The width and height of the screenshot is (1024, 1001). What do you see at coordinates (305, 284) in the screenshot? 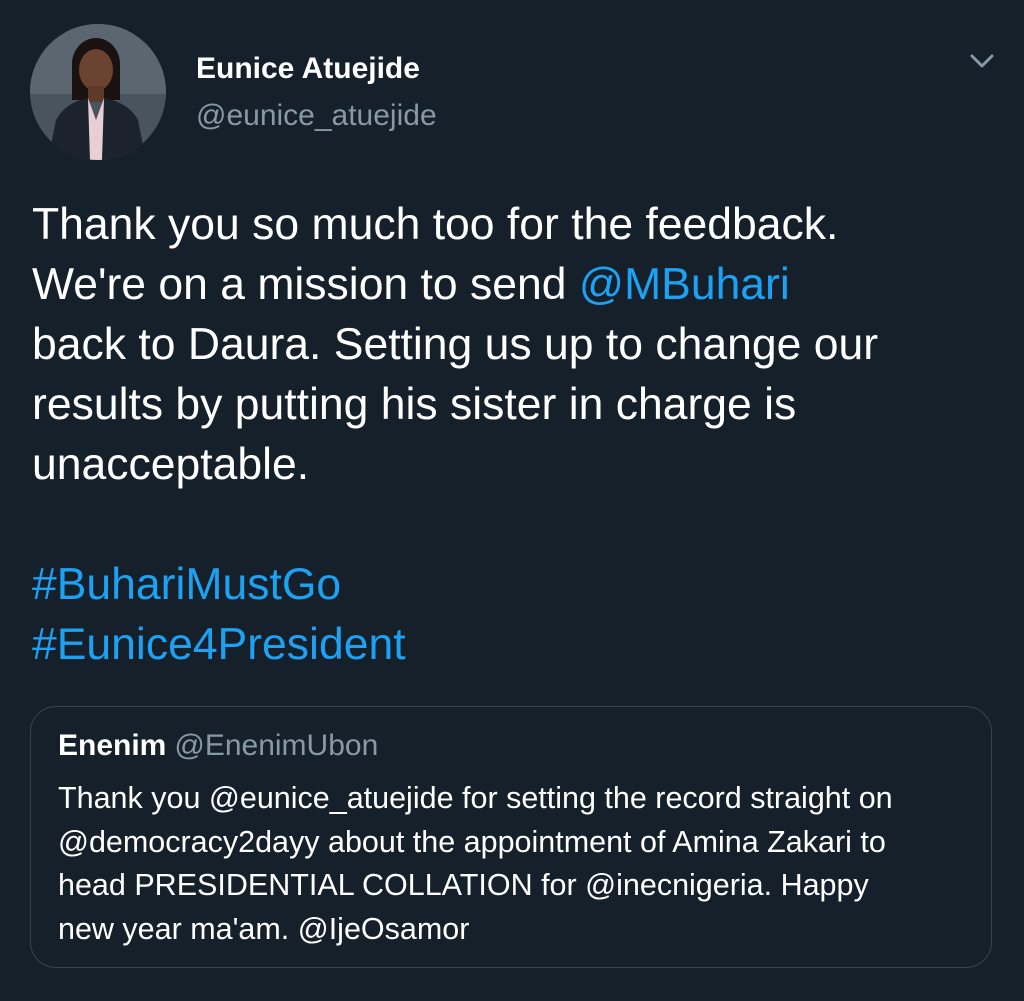
I see `tweet-line-text: We're on a mission to send` at bounding box center [305, 284].